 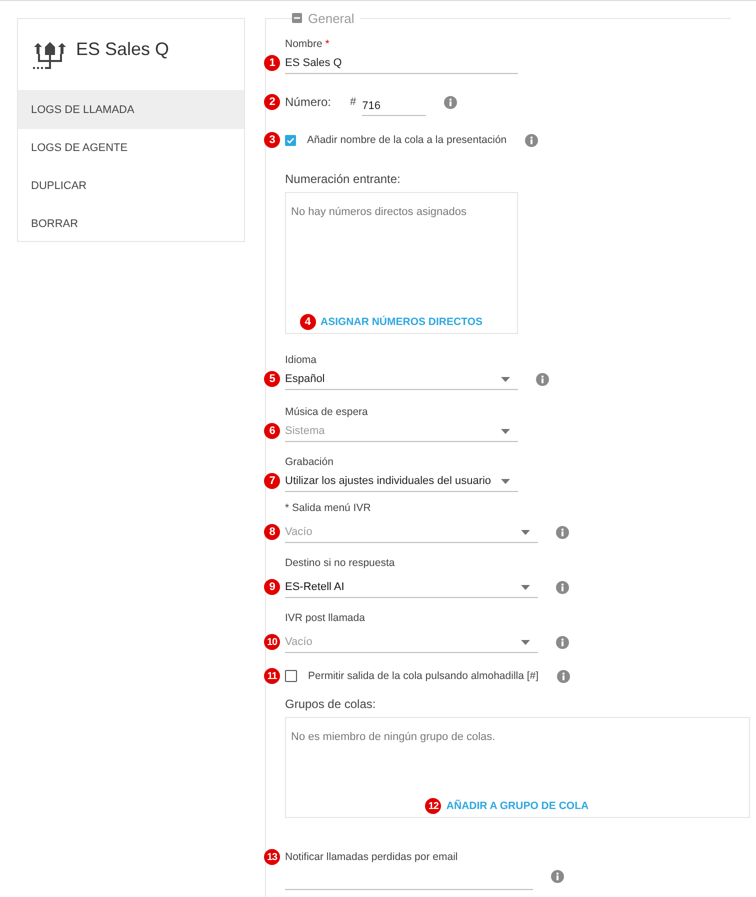 I want to click on collapse-icon, so click(x=297, y=18).